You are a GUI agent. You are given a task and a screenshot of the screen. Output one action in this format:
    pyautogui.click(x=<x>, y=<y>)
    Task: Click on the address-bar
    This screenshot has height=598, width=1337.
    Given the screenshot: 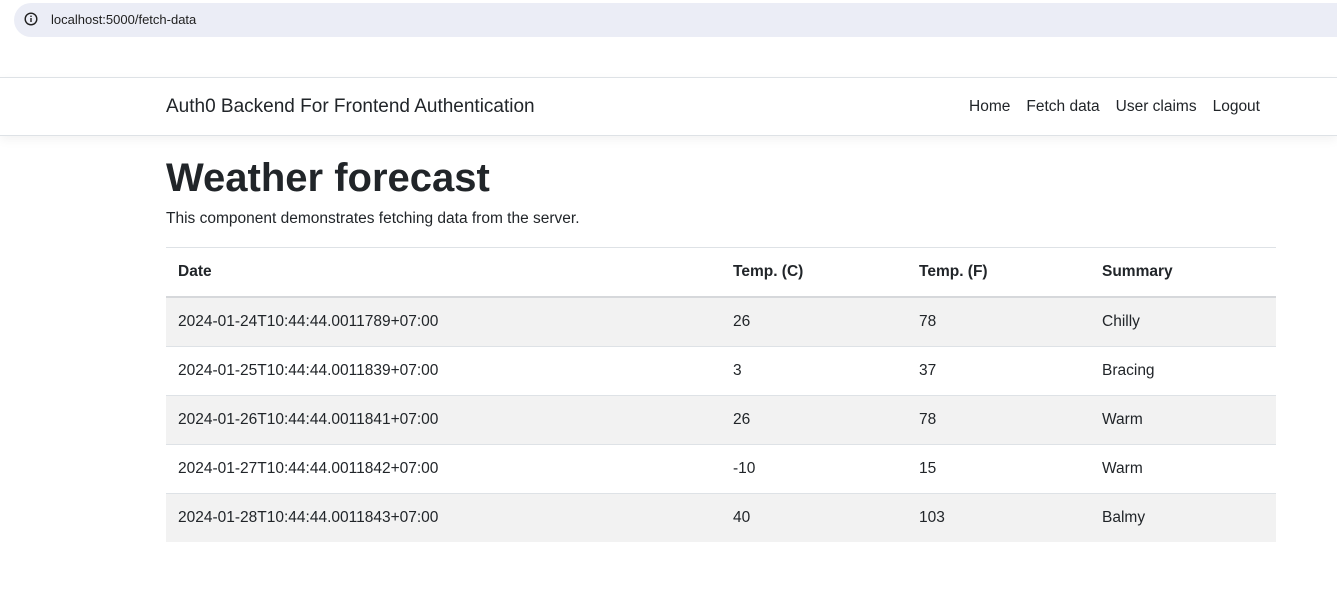 What is the action you would take?
    pyautogui.click(x=675, y=20)
    